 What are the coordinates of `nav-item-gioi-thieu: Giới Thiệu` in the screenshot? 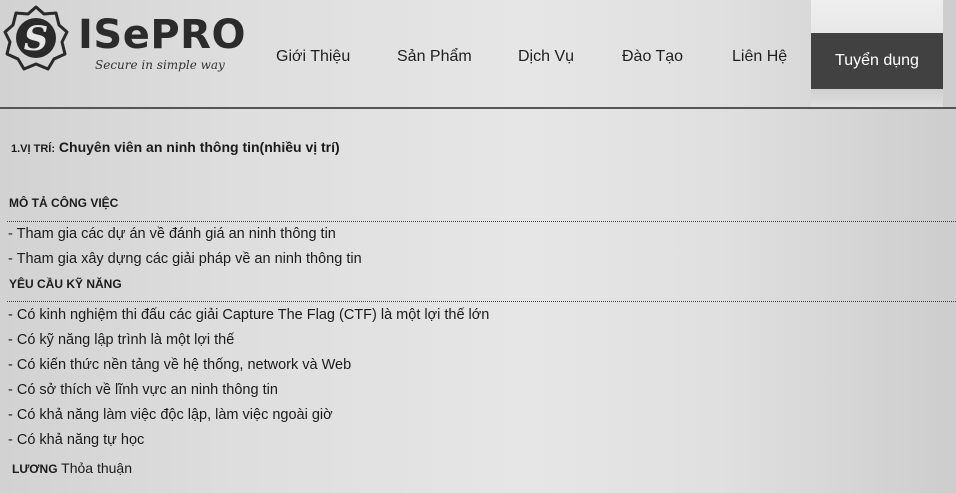 It's located at (313, 57).